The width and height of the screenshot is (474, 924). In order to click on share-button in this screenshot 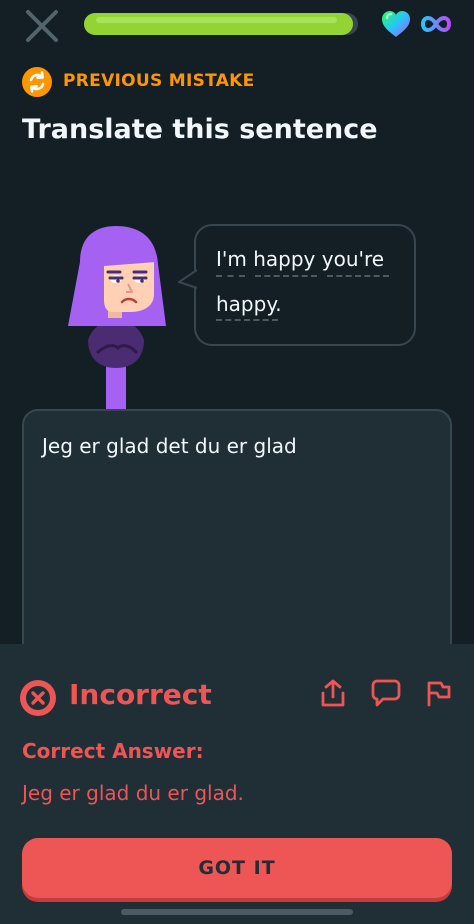, I will do `click(333, 693)`.